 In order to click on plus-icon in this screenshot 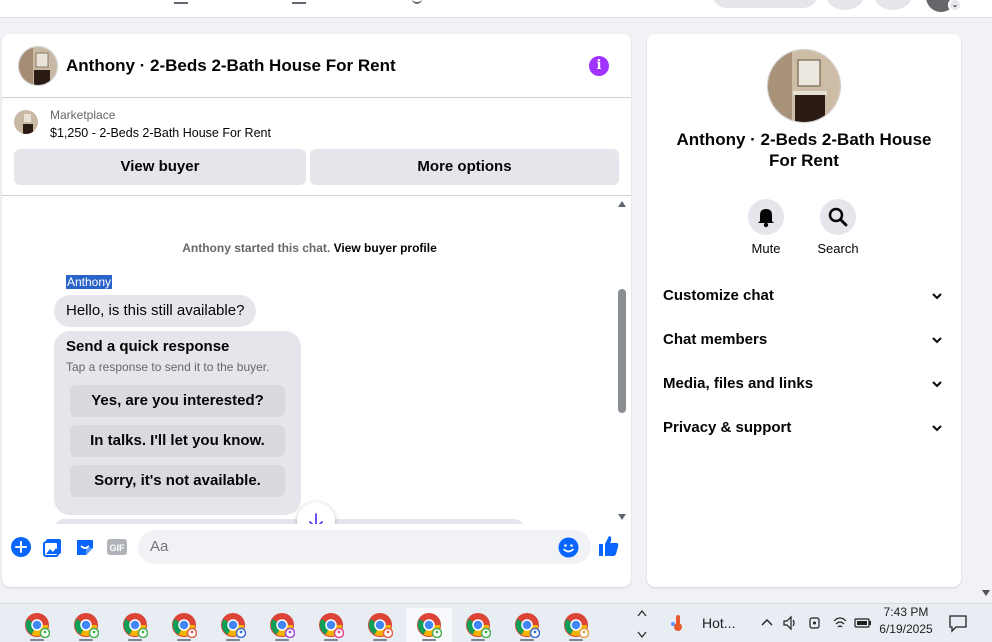, I will do `click(21, 547)`.